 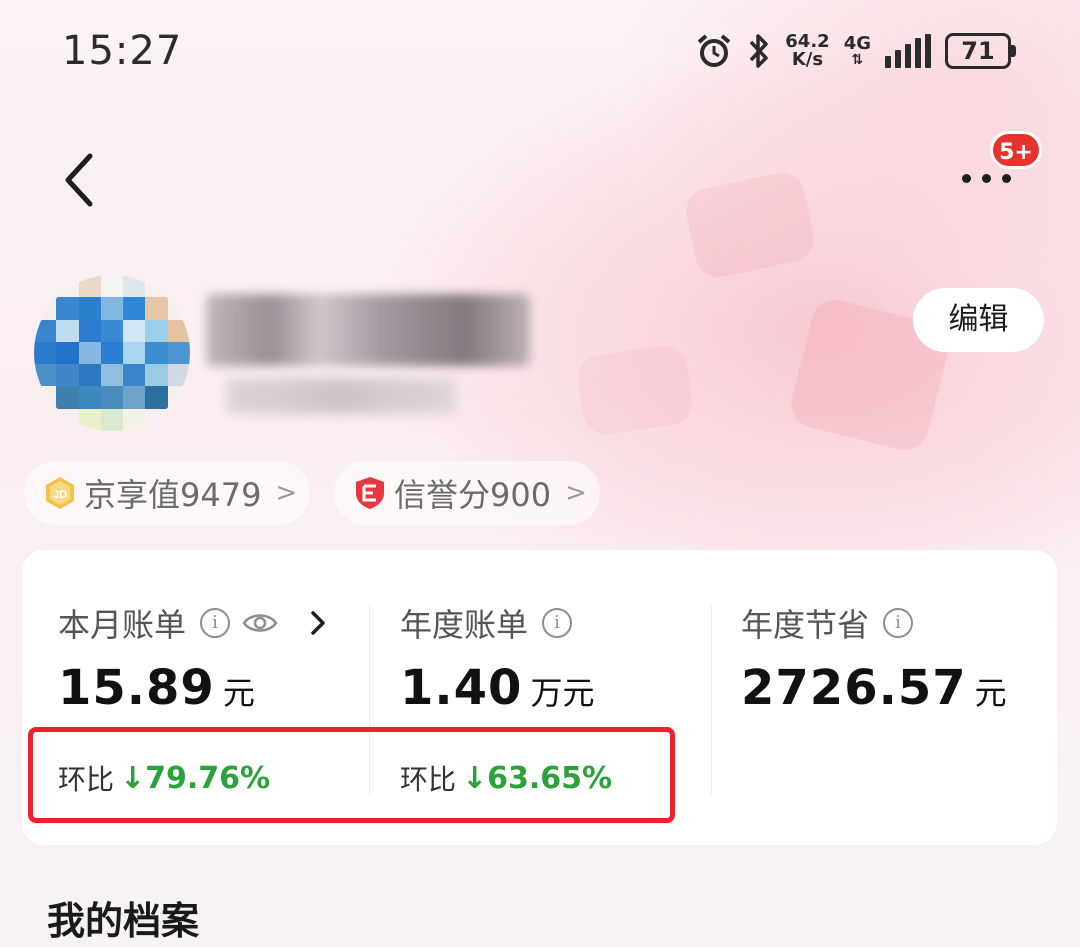 What do you see at coordinates (857, 43) in the screenshot?
I see `network-label: 4G` at bounding box center [857, 43].